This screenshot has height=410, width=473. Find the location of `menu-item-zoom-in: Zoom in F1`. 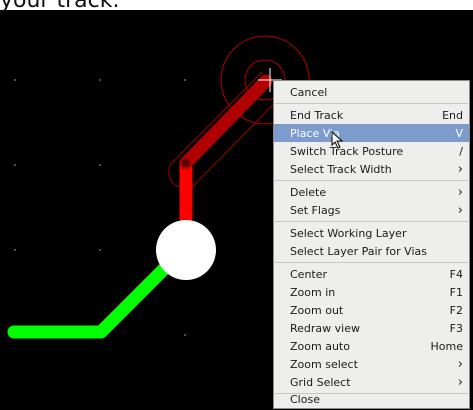

menu-item-zoom-in: Zoom in F1 is located at coordinates (371, 292).